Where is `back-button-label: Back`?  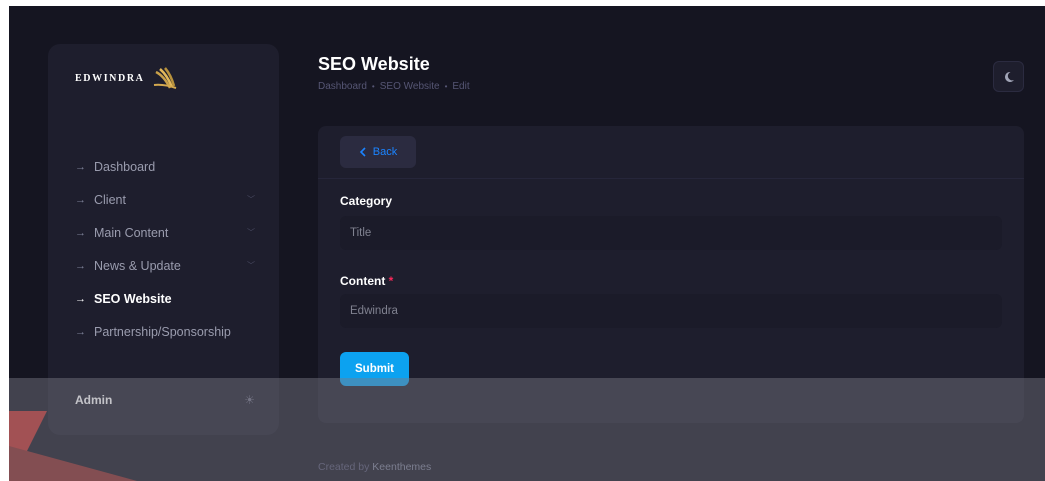
back-button-label: Back is located at coordinates (385, 152).